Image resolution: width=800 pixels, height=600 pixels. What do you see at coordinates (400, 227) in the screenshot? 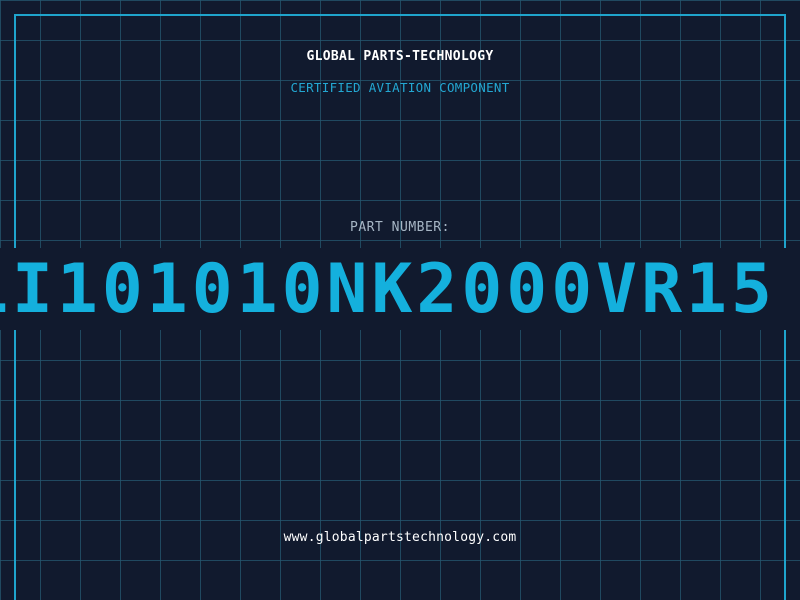
I see `part-number-label: PART NUMBER:` at bounding box center [400, 227].